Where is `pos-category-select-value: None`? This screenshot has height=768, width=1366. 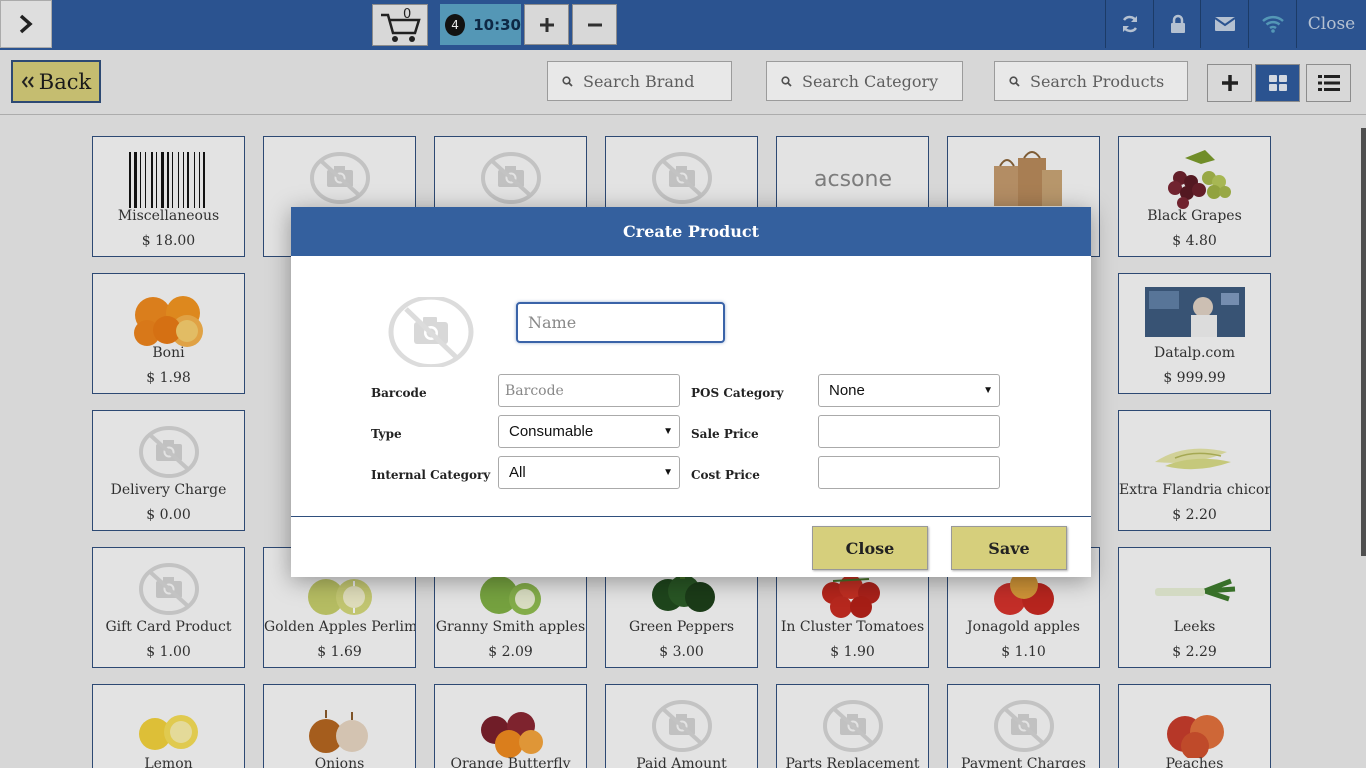
pos-category-select-value: None is located at coordinates (847, 390).